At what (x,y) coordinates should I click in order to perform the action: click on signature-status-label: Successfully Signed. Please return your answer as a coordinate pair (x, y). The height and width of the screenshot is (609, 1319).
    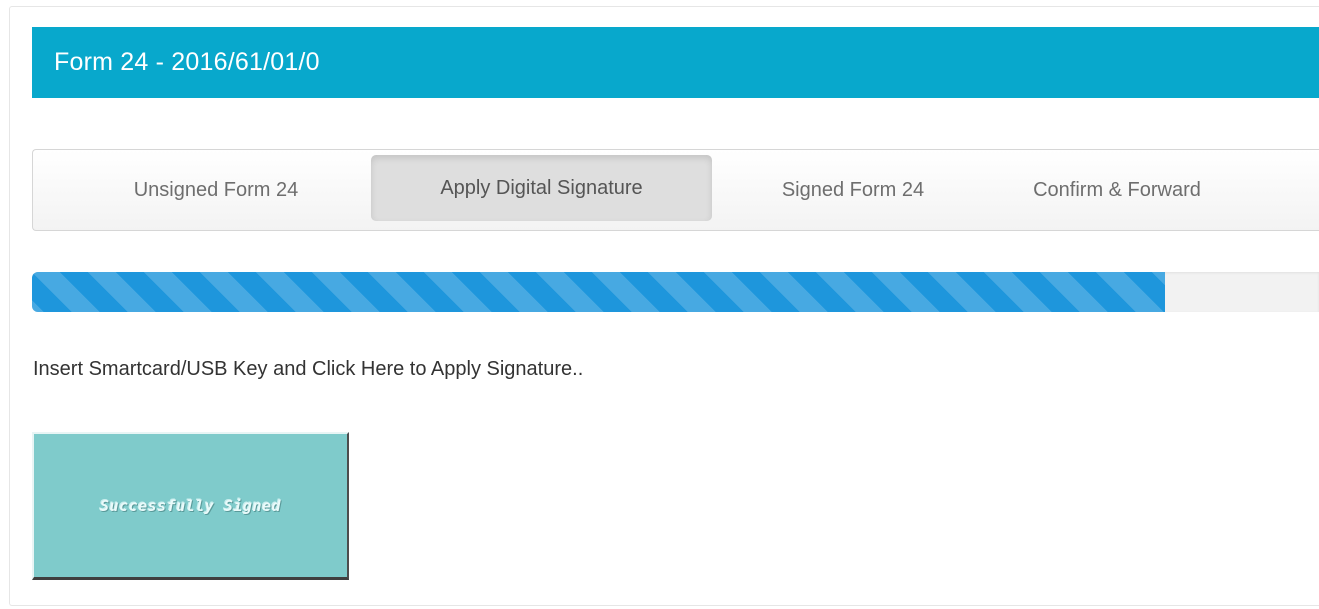
    Looking at the image, I should click on (190, 505).